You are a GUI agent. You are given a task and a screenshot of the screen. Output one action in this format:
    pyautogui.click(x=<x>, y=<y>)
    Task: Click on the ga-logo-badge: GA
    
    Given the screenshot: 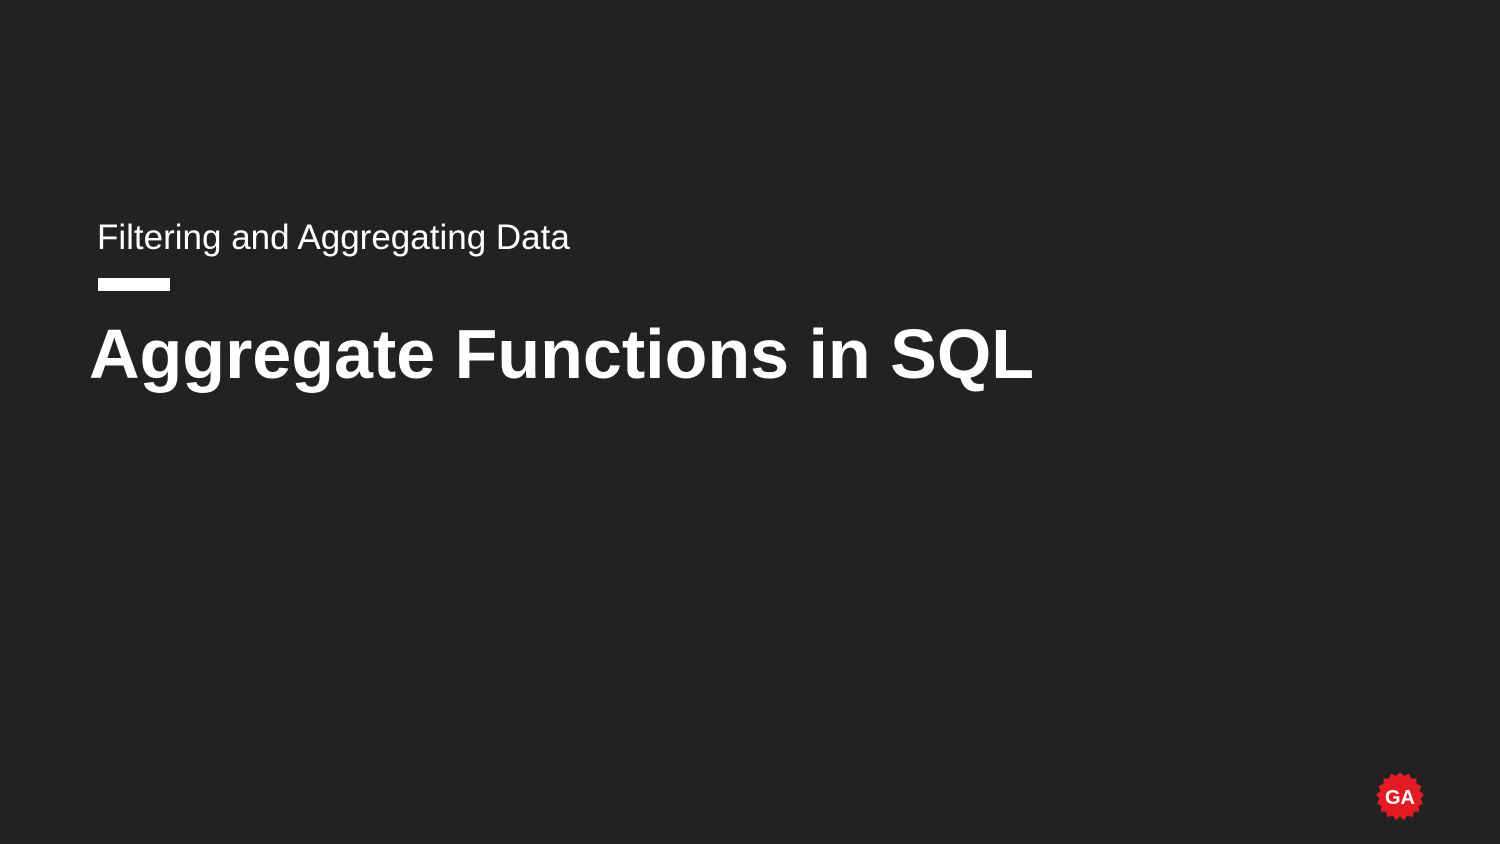 What is the action you would take?
    pyautogui.click(x=1400, y=796)
    